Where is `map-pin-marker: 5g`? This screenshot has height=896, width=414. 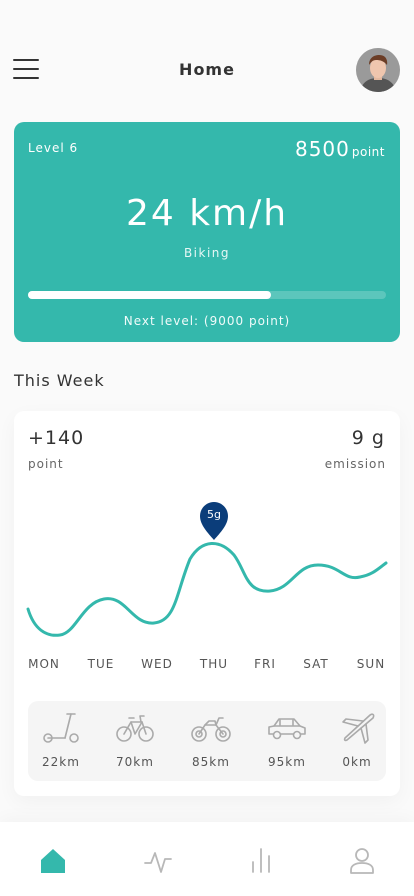
map-pin-marker: 5g is located at coordinates (214, 521).